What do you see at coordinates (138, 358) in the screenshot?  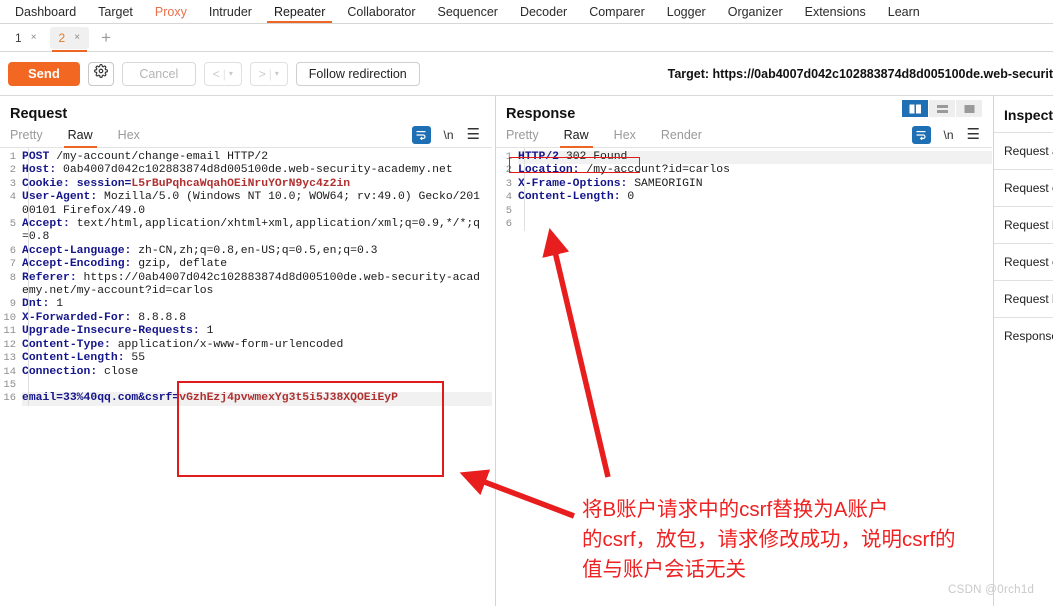 I see `code-value: 55` at bounding box center [138, 358].